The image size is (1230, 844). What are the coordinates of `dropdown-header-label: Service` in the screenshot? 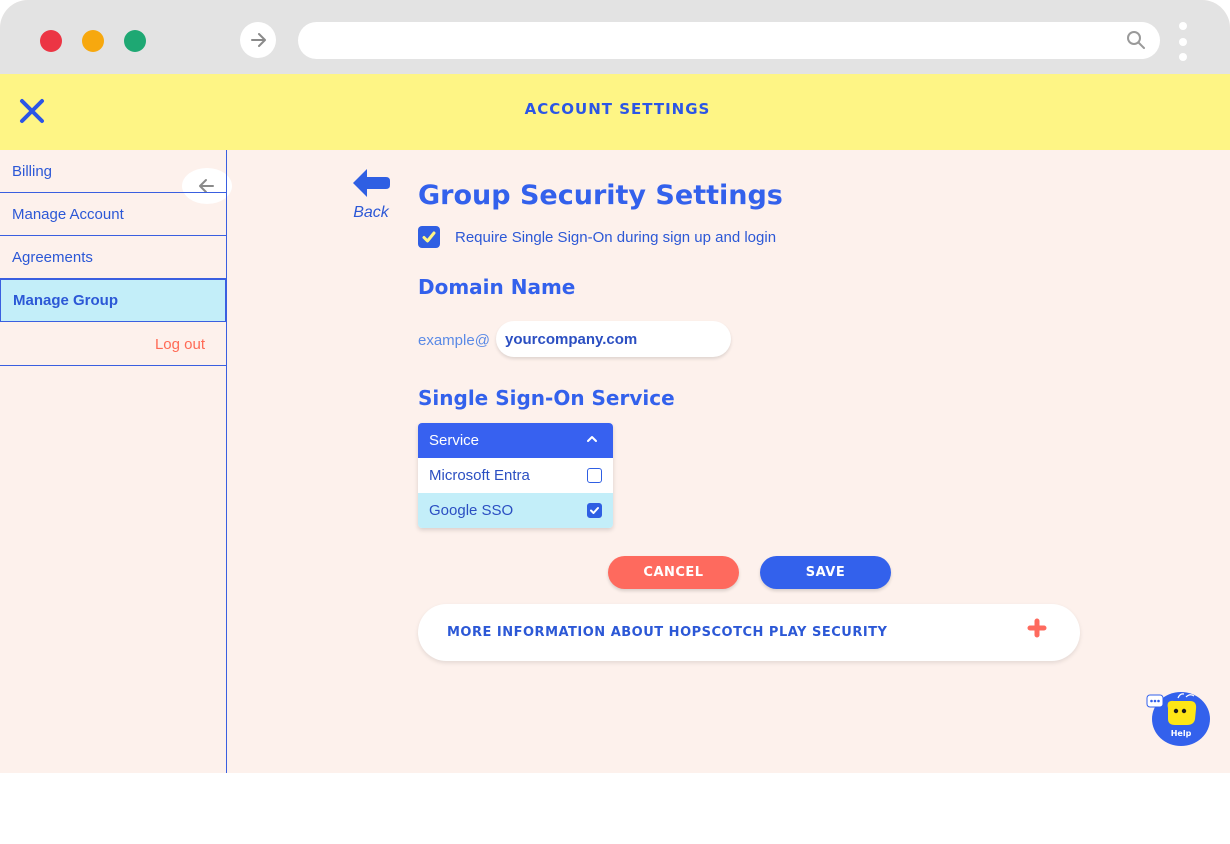 It's located at (454, 440).